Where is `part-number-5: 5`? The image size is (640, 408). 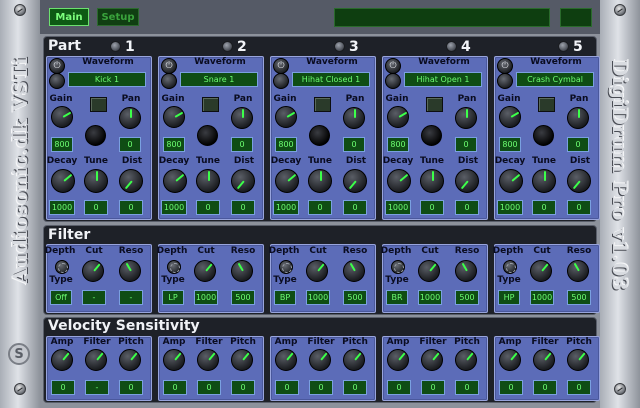 part-number-5: 5 is located at coordinates (570, 46).